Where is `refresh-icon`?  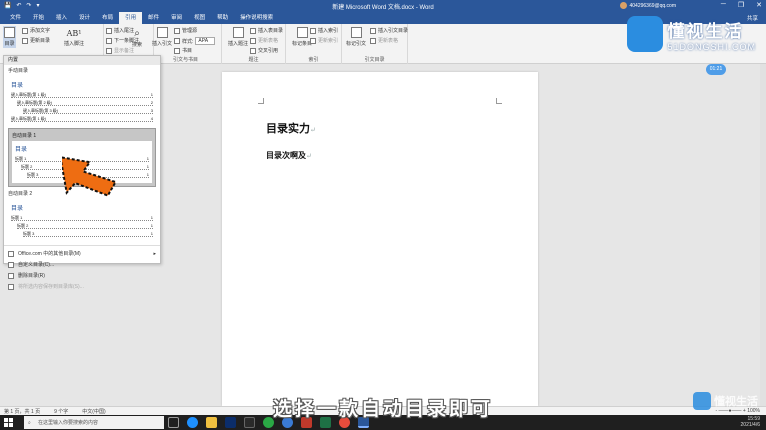
refresh-icon is located at coordinates (25, 40).